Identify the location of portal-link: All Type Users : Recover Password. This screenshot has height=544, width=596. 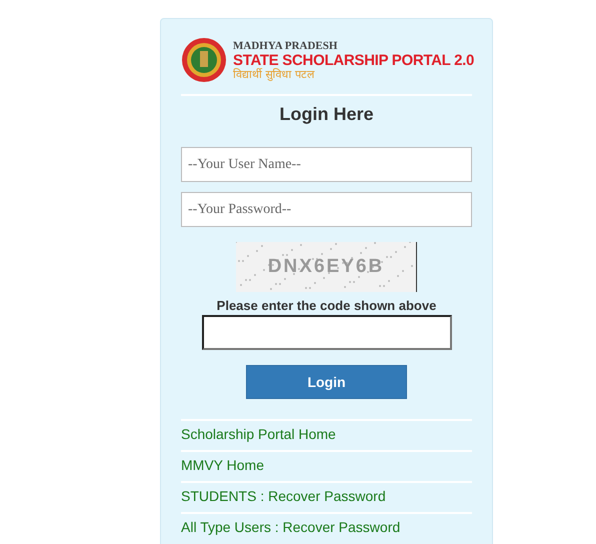
(290, 527).